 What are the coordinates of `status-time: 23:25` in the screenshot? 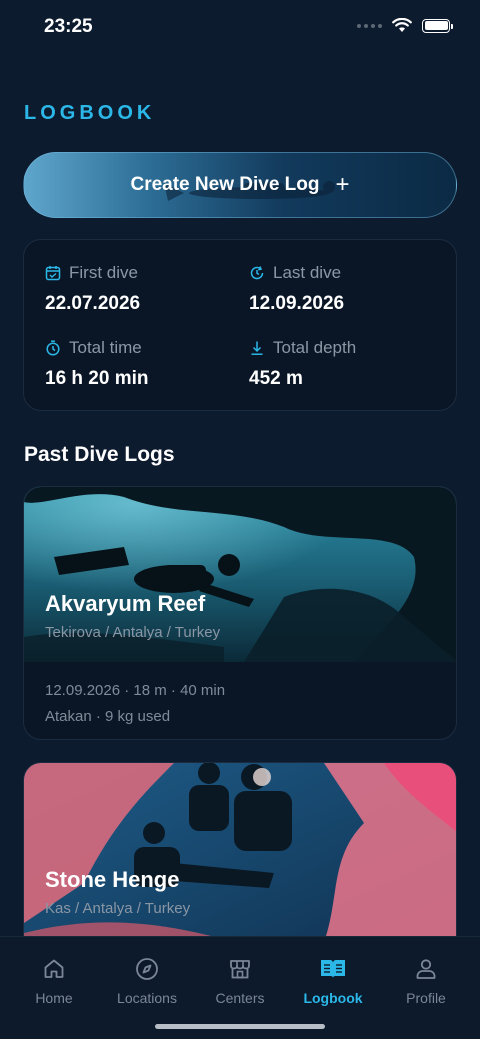 It's located at (68, 26).